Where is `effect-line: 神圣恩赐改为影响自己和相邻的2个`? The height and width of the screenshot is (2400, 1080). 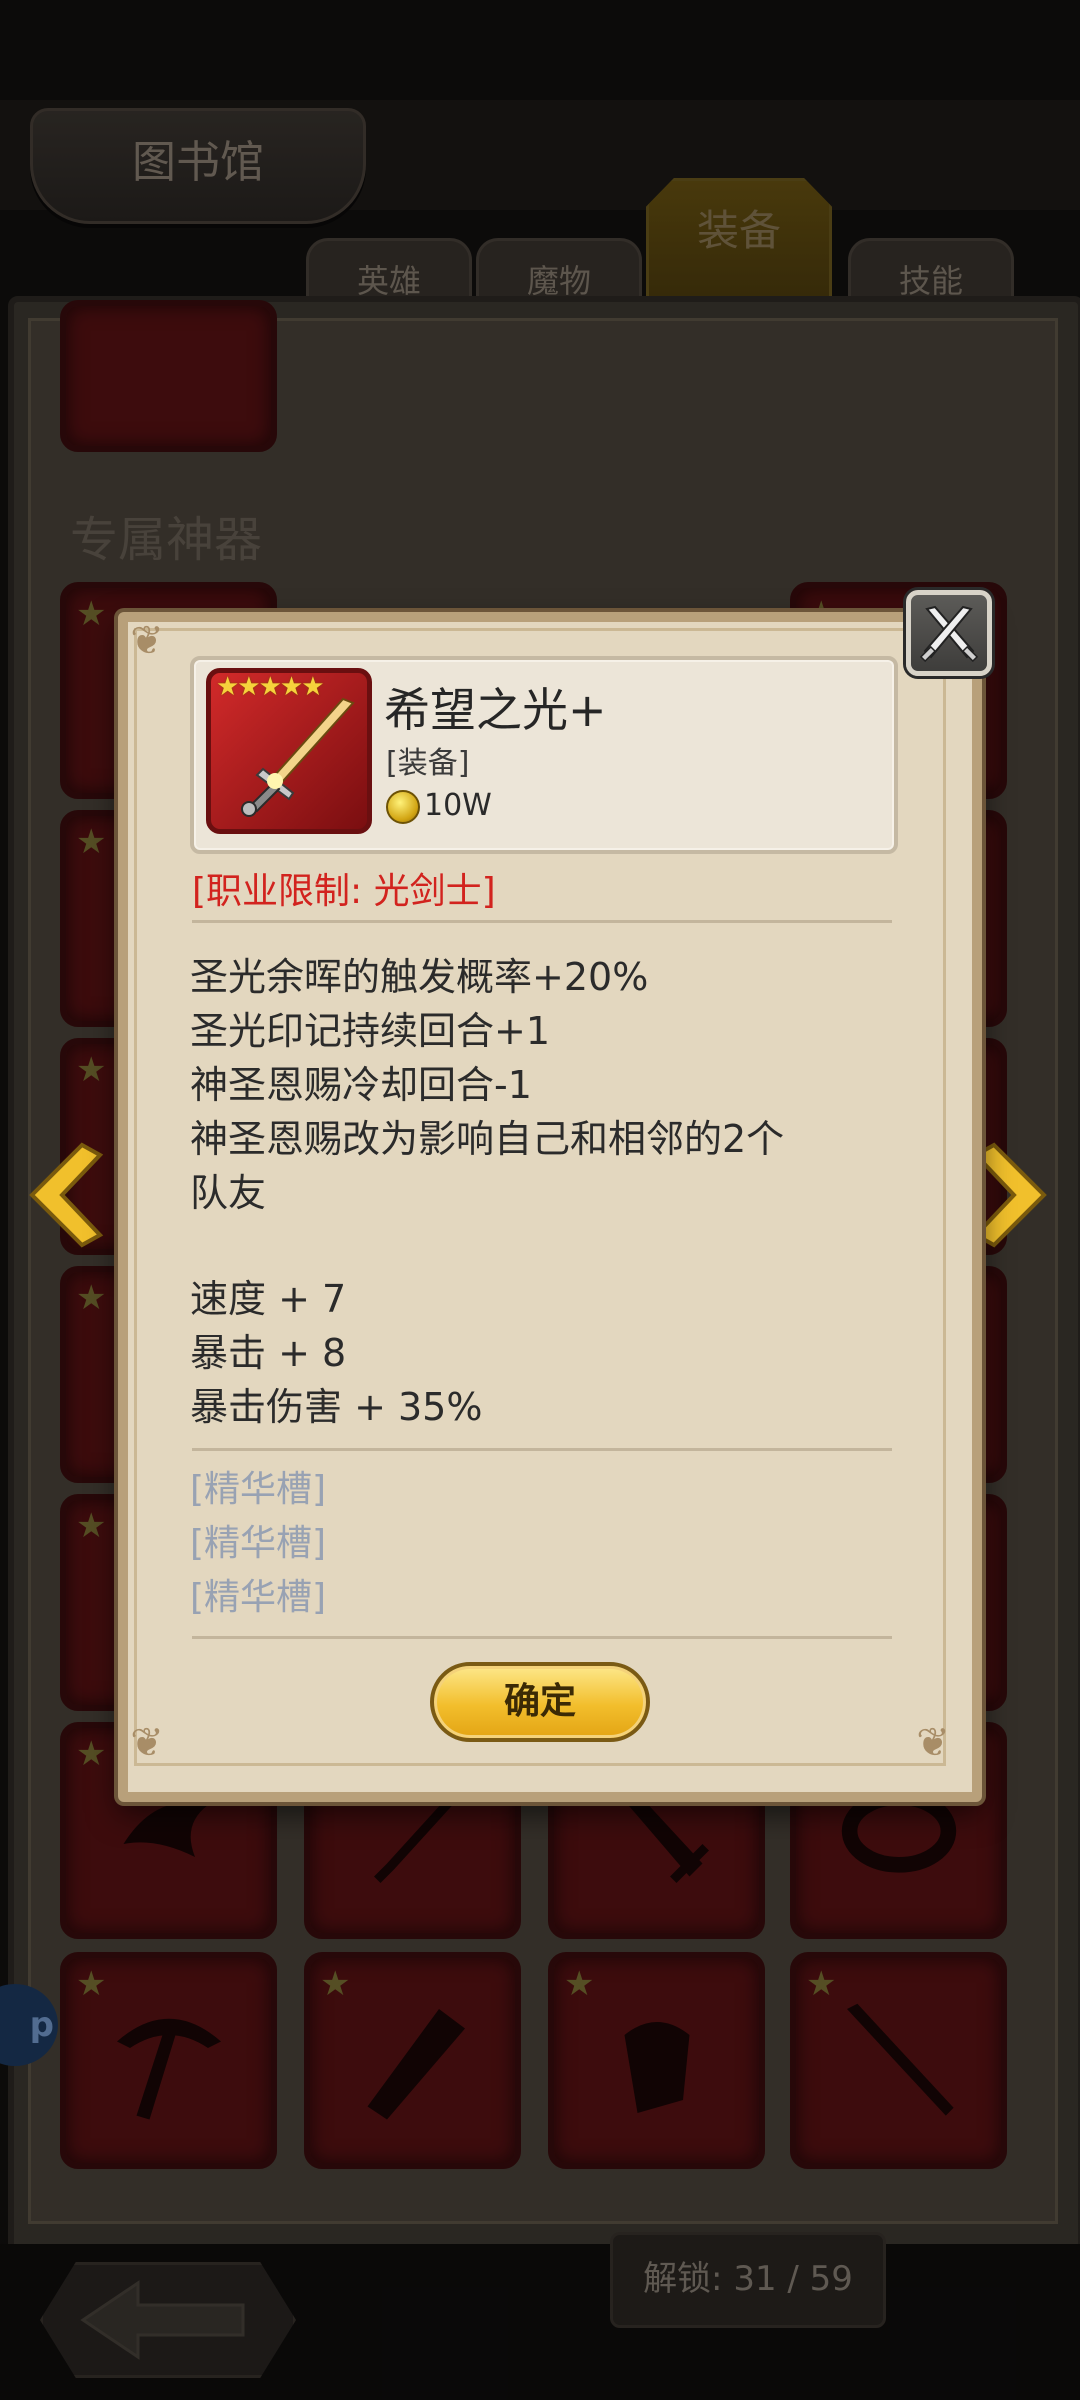
effect-line: 神圣恩赐改为影响自己和相邻的2个 is located at coordinates (487, 1139).